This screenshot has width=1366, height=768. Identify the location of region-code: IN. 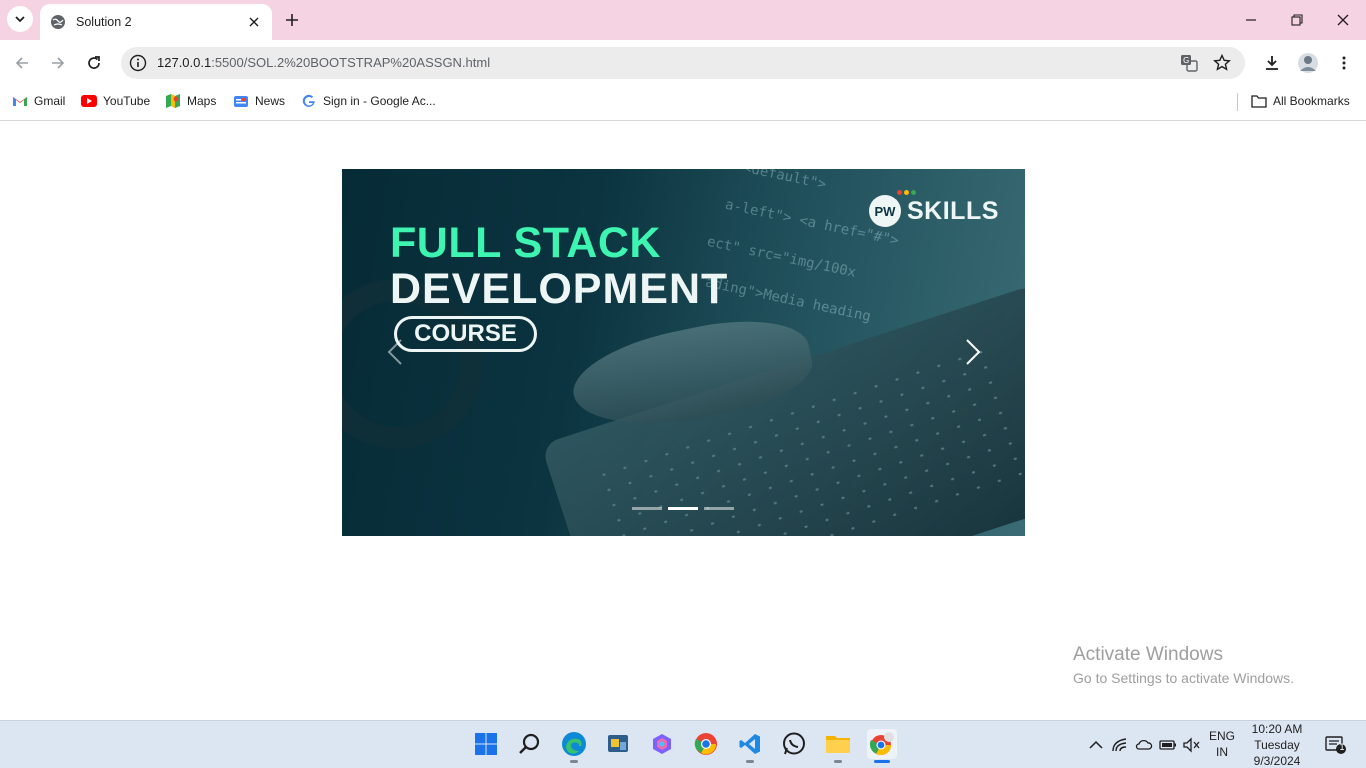
(1222, 752).